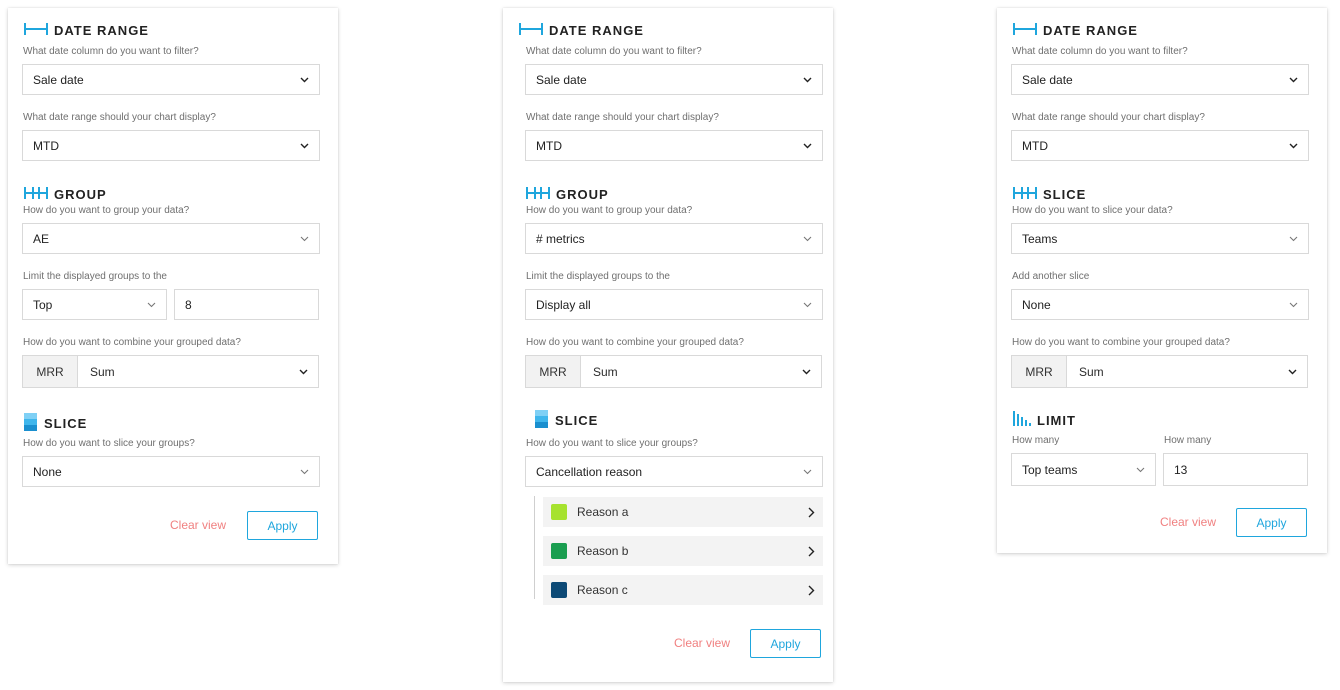 Image resolution: width=1340 pixels, height=690 pixels. What do you see at coordinates (1235, 469) in the screenshot?
I see `limit-count-input: 13` at bounding box center [1235, 469].